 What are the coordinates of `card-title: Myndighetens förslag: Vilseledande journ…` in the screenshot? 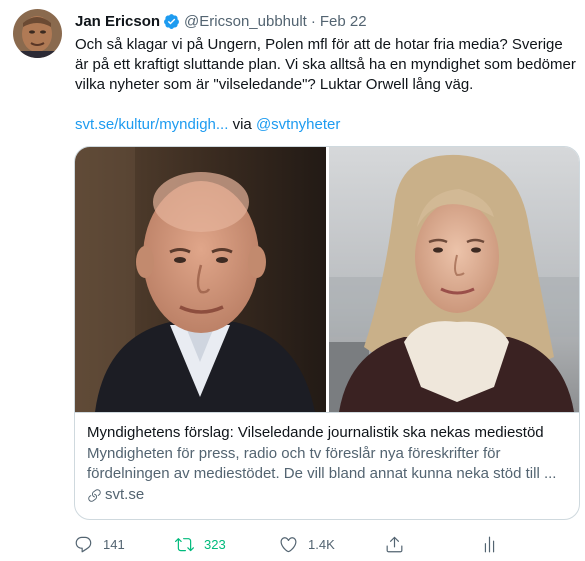 It's located at (315, 432).